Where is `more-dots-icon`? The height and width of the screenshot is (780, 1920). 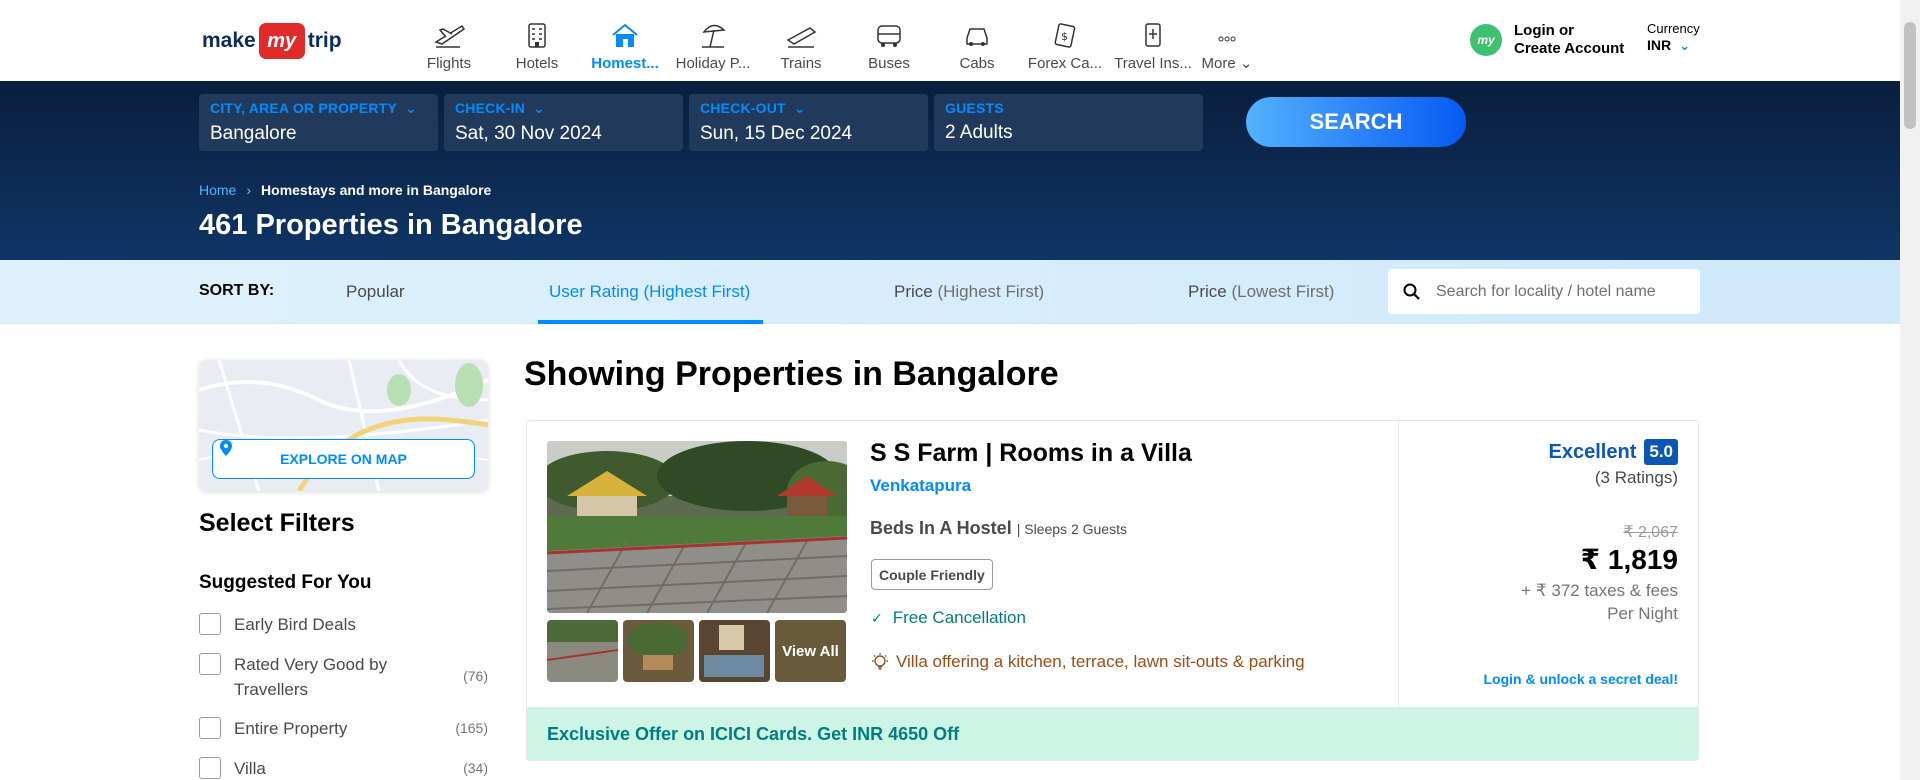
more-dots-icon is located at coordinates (1227, 39).